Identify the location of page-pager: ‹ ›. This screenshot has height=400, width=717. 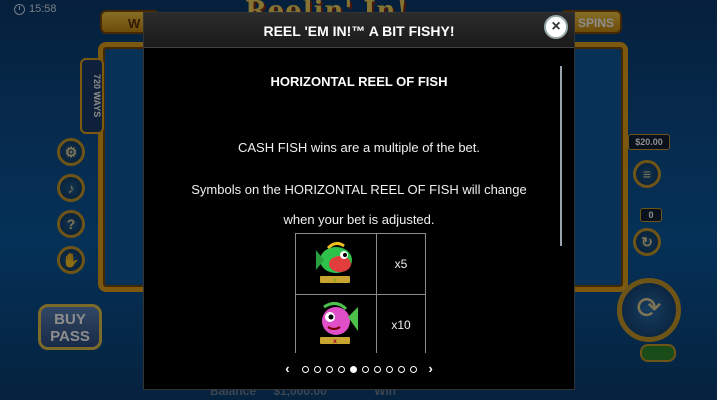
(359, 368).